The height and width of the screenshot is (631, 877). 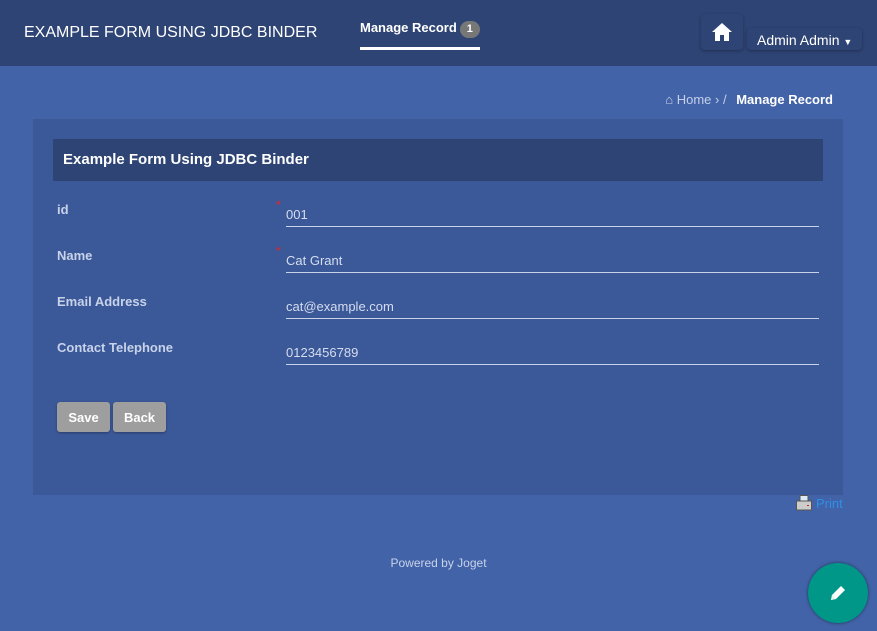 I want to click on breadcrumb-current: Manage Record, so click(x=784, y=99).